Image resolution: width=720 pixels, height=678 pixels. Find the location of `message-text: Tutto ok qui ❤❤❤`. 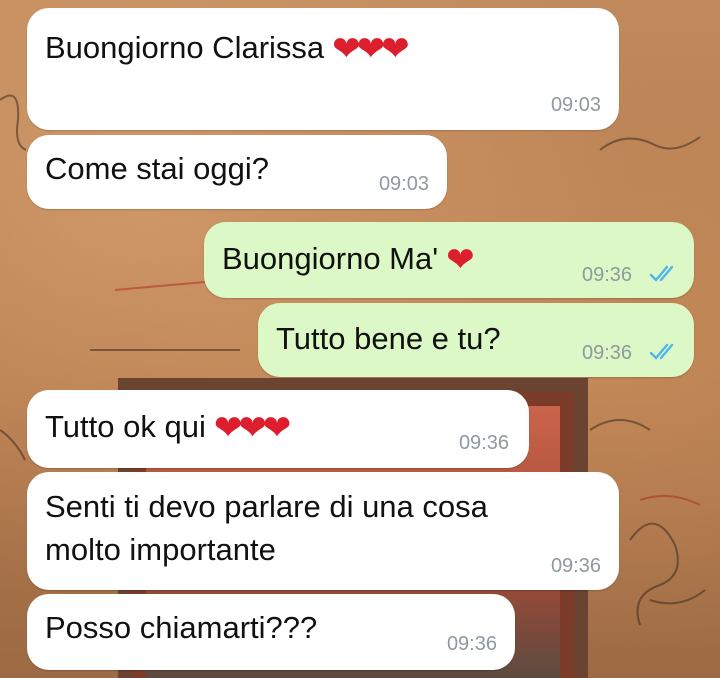

message-text: Tutto ok qui ❤❤❤ is located at coordinates (168, 427).